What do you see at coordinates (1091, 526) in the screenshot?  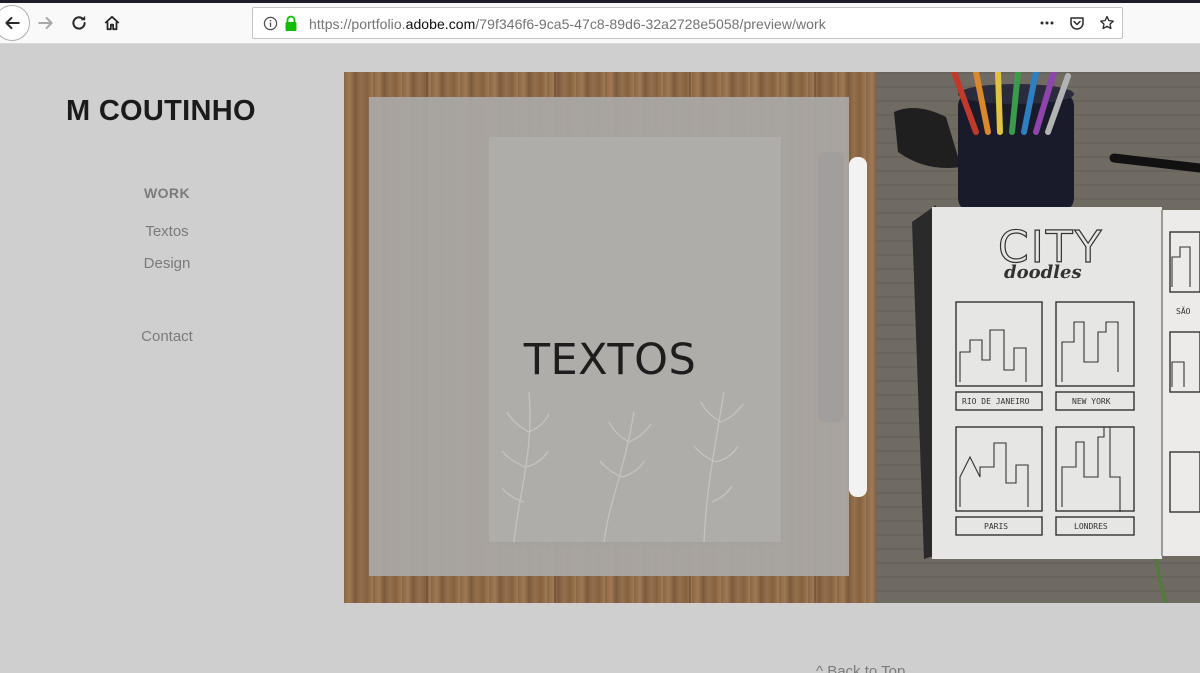 I see `caption-londres: LONDRES` at bounding box center [1091, 526].